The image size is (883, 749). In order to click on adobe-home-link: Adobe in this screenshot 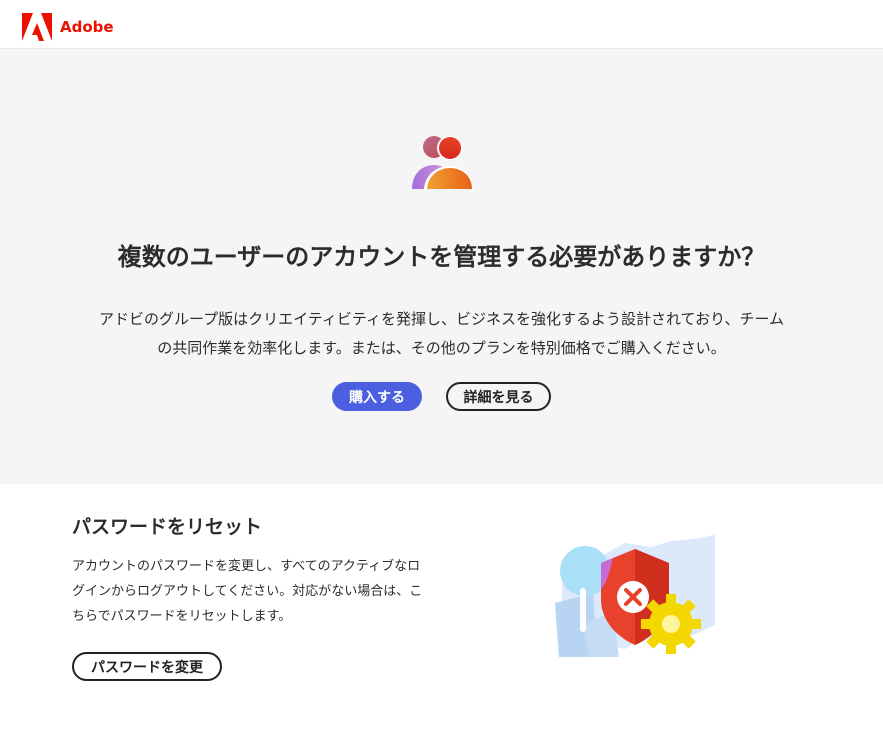, I will do `click(68, 27)`.